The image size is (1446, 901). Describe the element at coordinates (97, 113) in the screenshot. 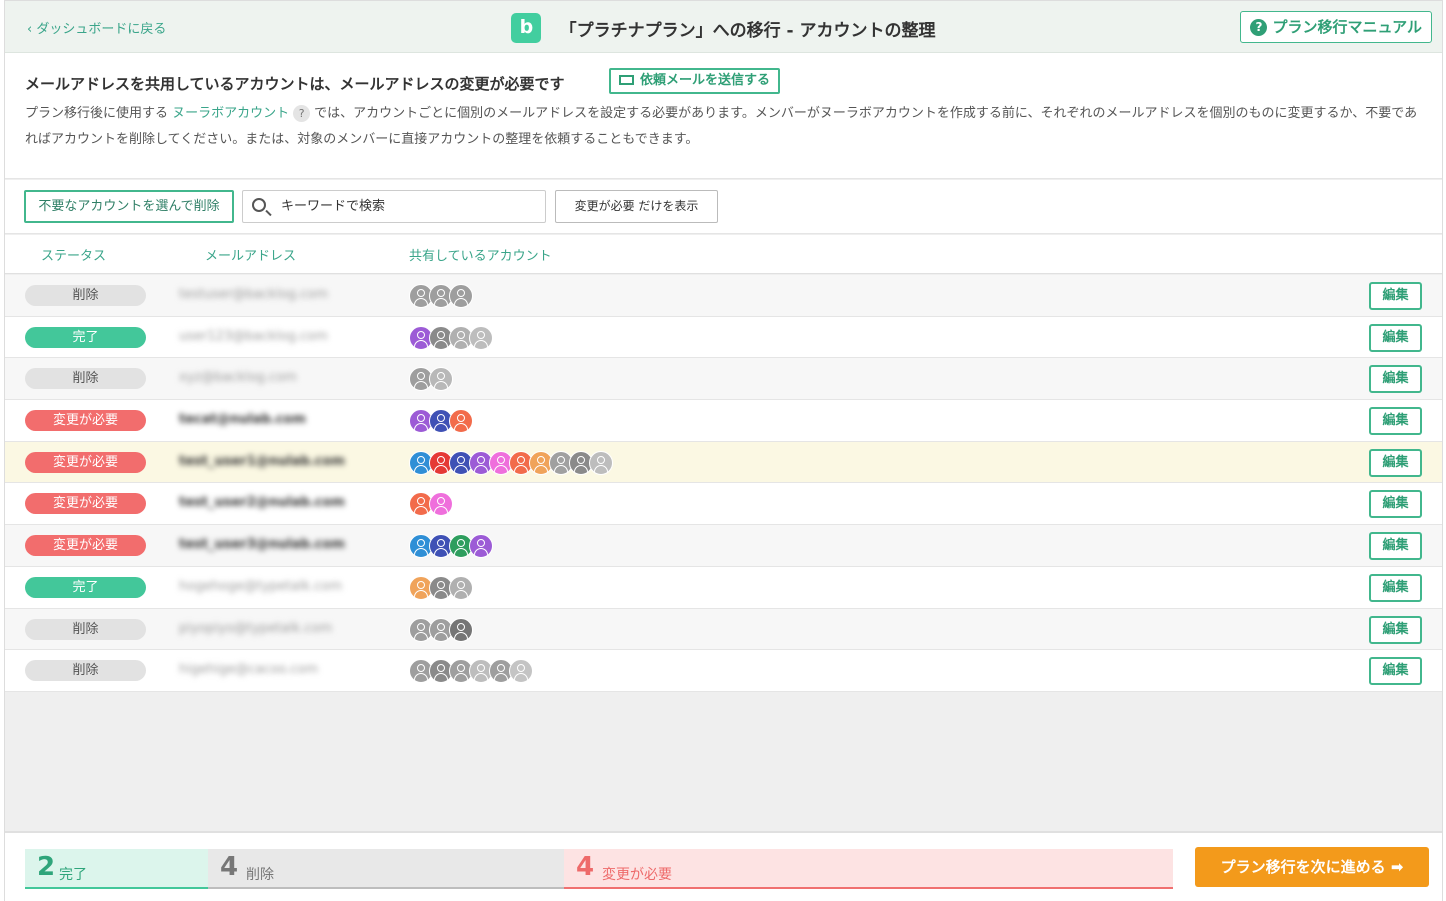

I see `desc-prefix: プラン移行後に使用する` at that location.